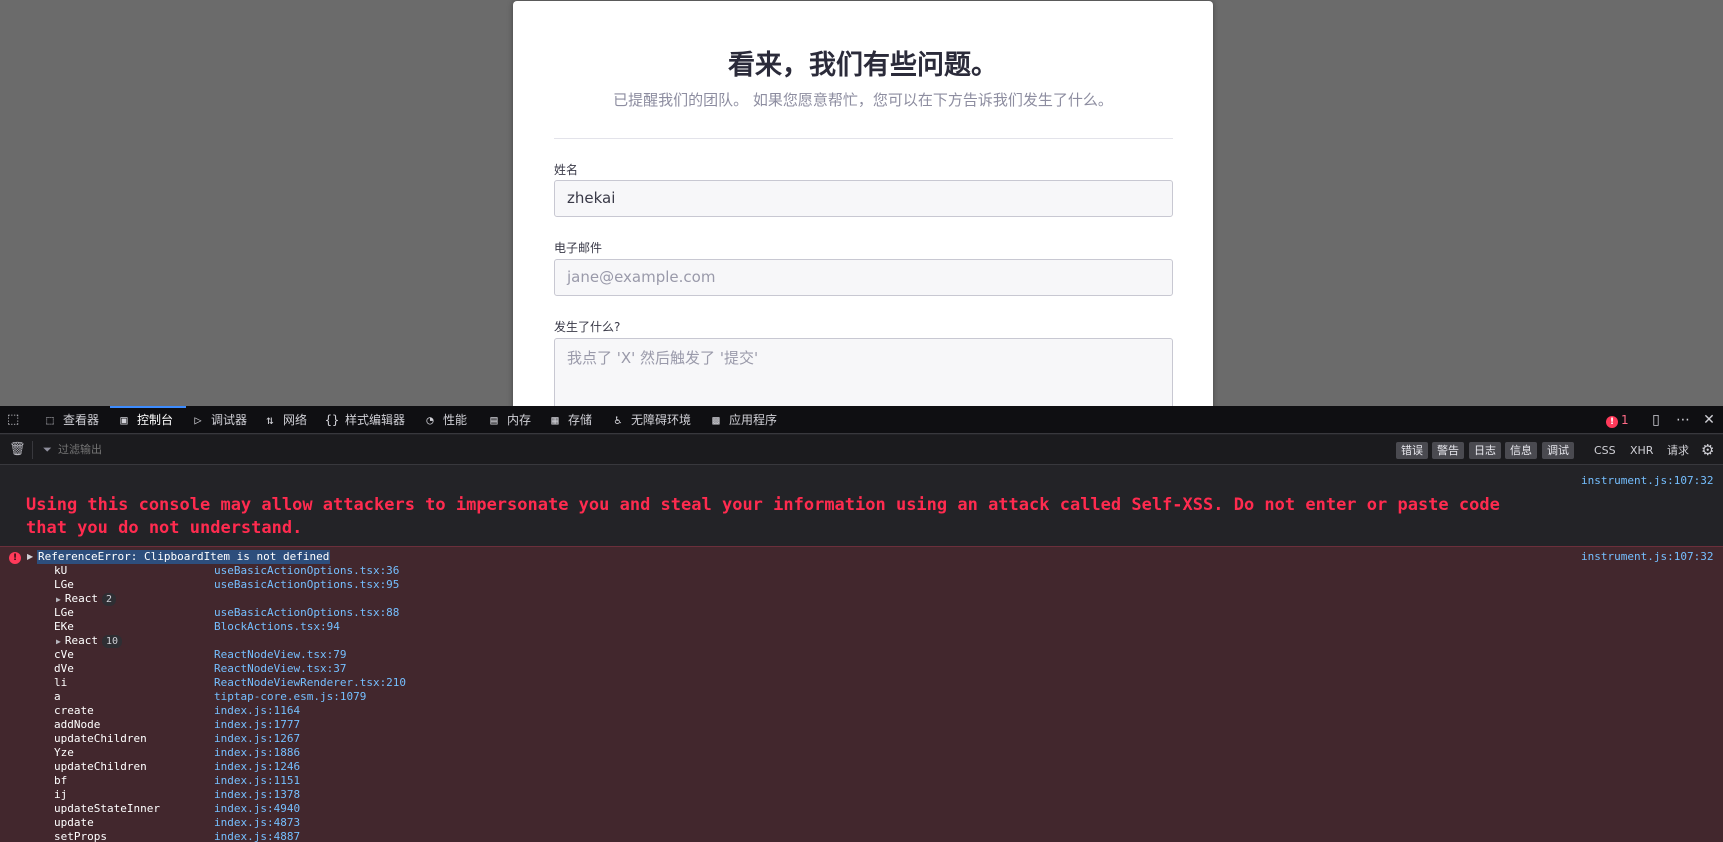 This screenshot has height=842, width=1723. What do you see at coordinates (1625, 420) in the screenshot?
I see `error-count-text: 1` at bounding box center [1625, 420].